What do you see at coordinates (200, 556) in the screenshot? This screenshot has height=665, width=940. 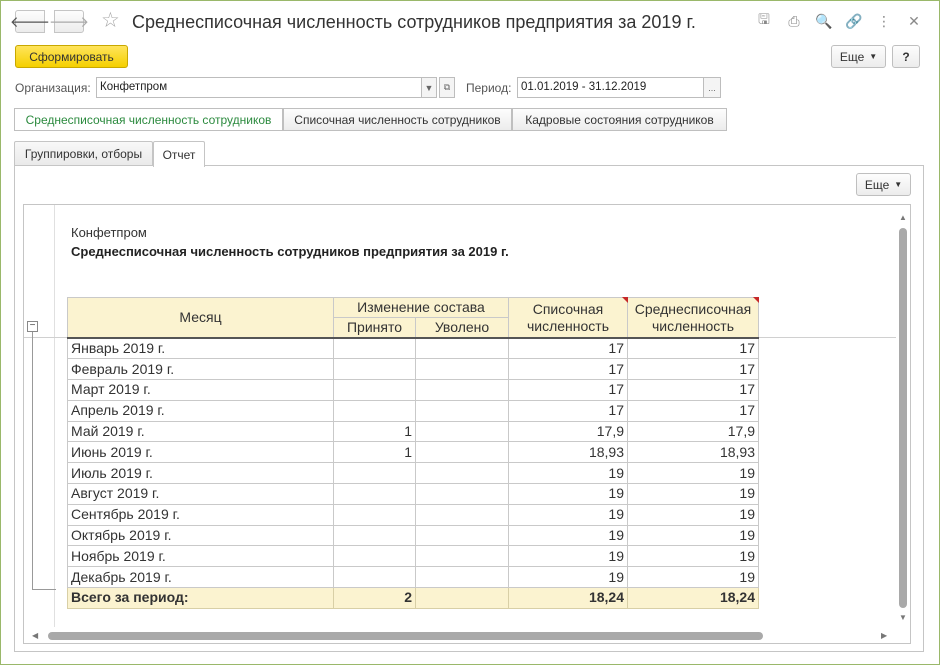 I see `cell-month: Ноябрь 2019 г.` at bounding box center [200, 556].